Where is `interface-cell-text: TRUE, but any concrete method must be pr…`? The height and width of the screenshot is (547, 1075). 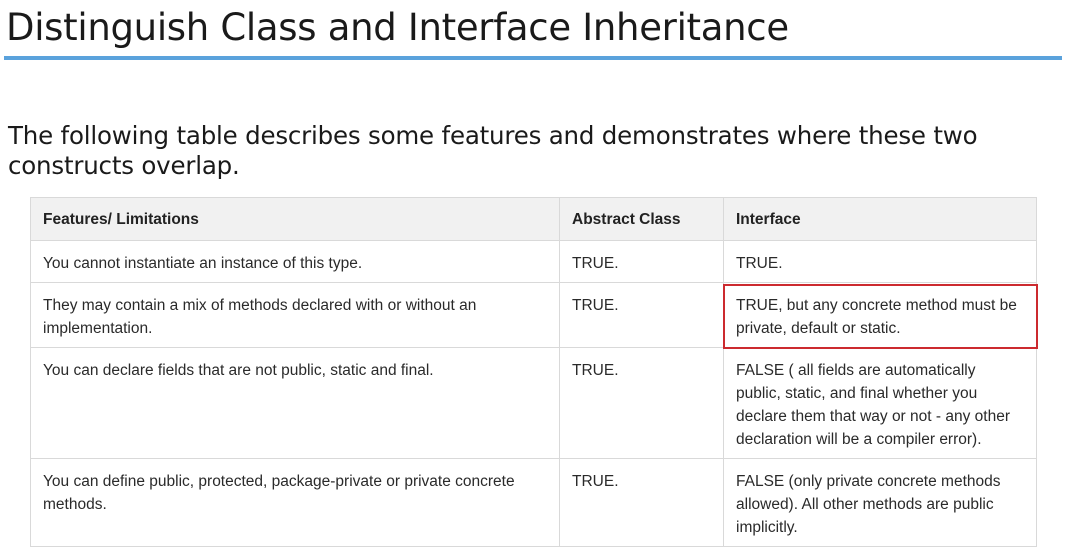
interface-cell-text: TRUE, but any concrete method must be pr… is located at coordinates (876, 317).